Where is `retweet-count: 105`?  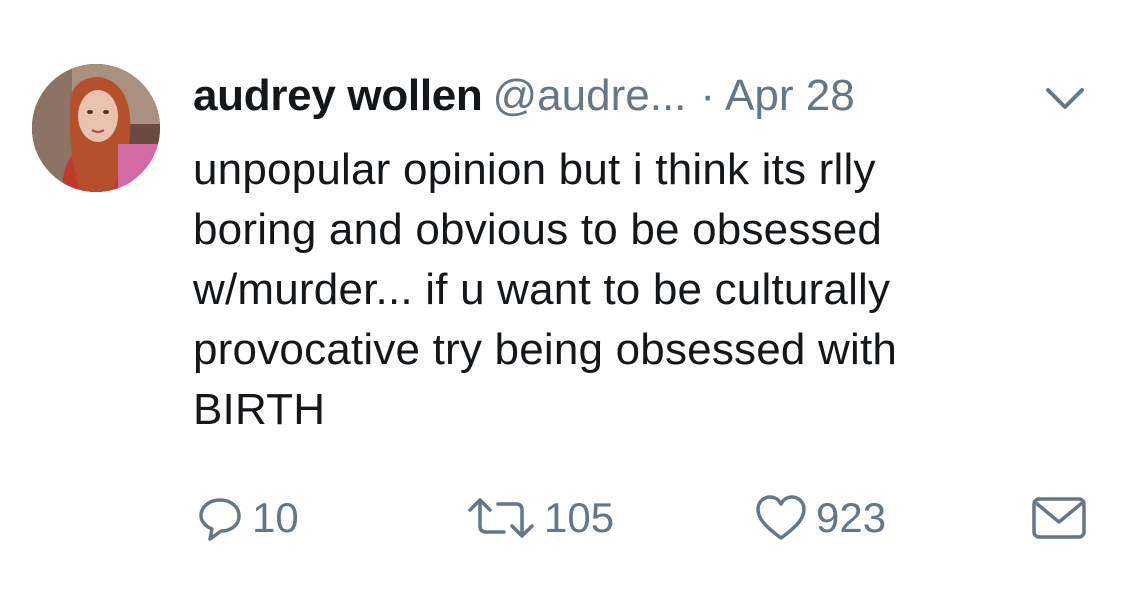
retweet-count: 105 is located at coordinates (579, 517).